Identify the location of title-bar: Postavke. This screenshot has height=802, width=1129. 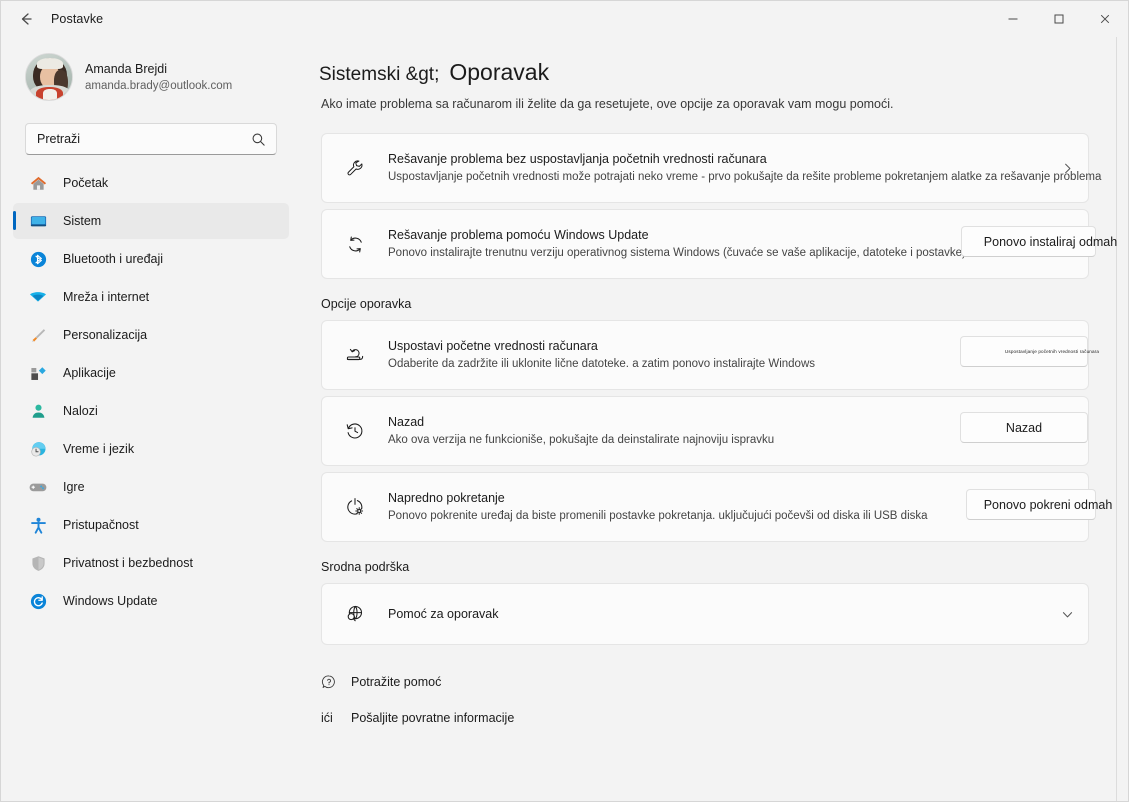
(564, 19).